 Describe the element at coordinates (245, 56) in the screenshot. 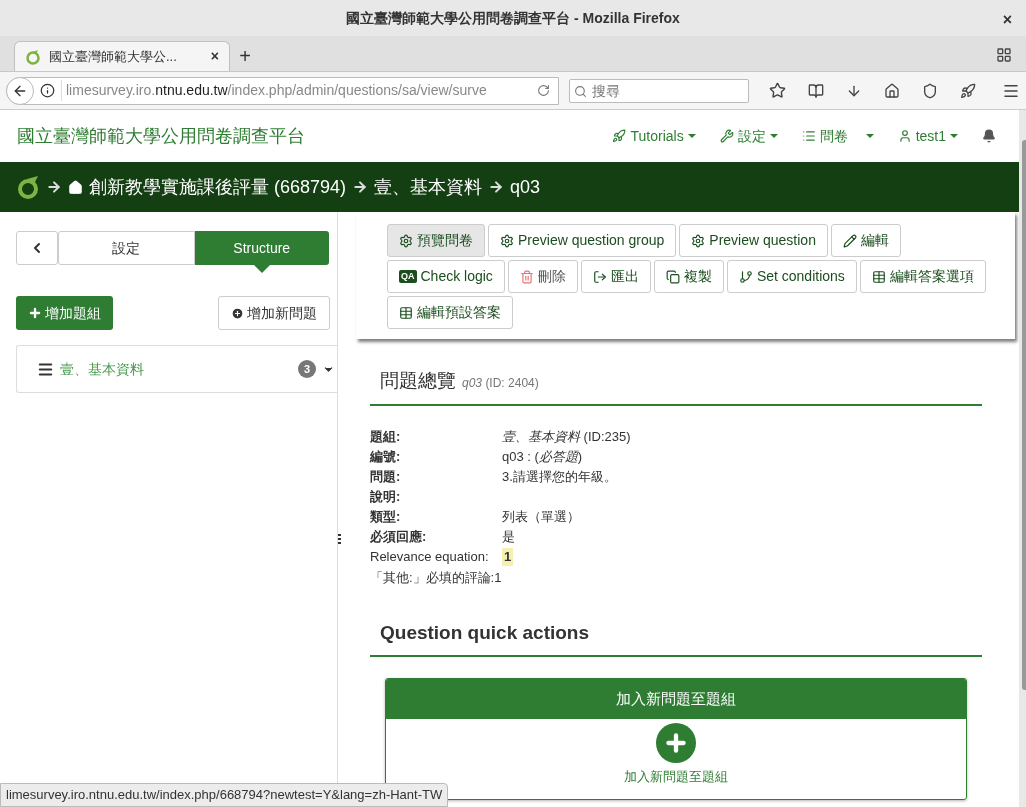

I see `new-tab-button: +` at that location.